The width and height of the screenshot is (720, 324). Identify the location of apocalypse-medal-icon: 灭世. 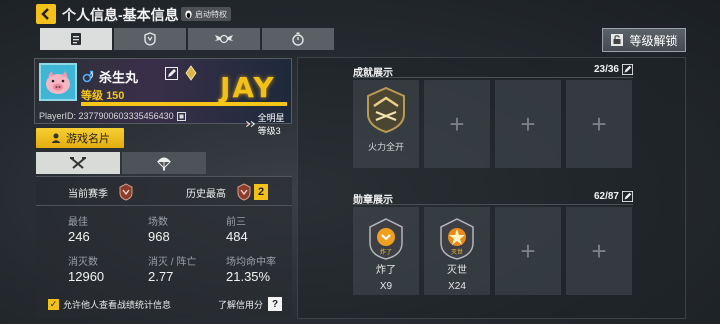
(457, 239).